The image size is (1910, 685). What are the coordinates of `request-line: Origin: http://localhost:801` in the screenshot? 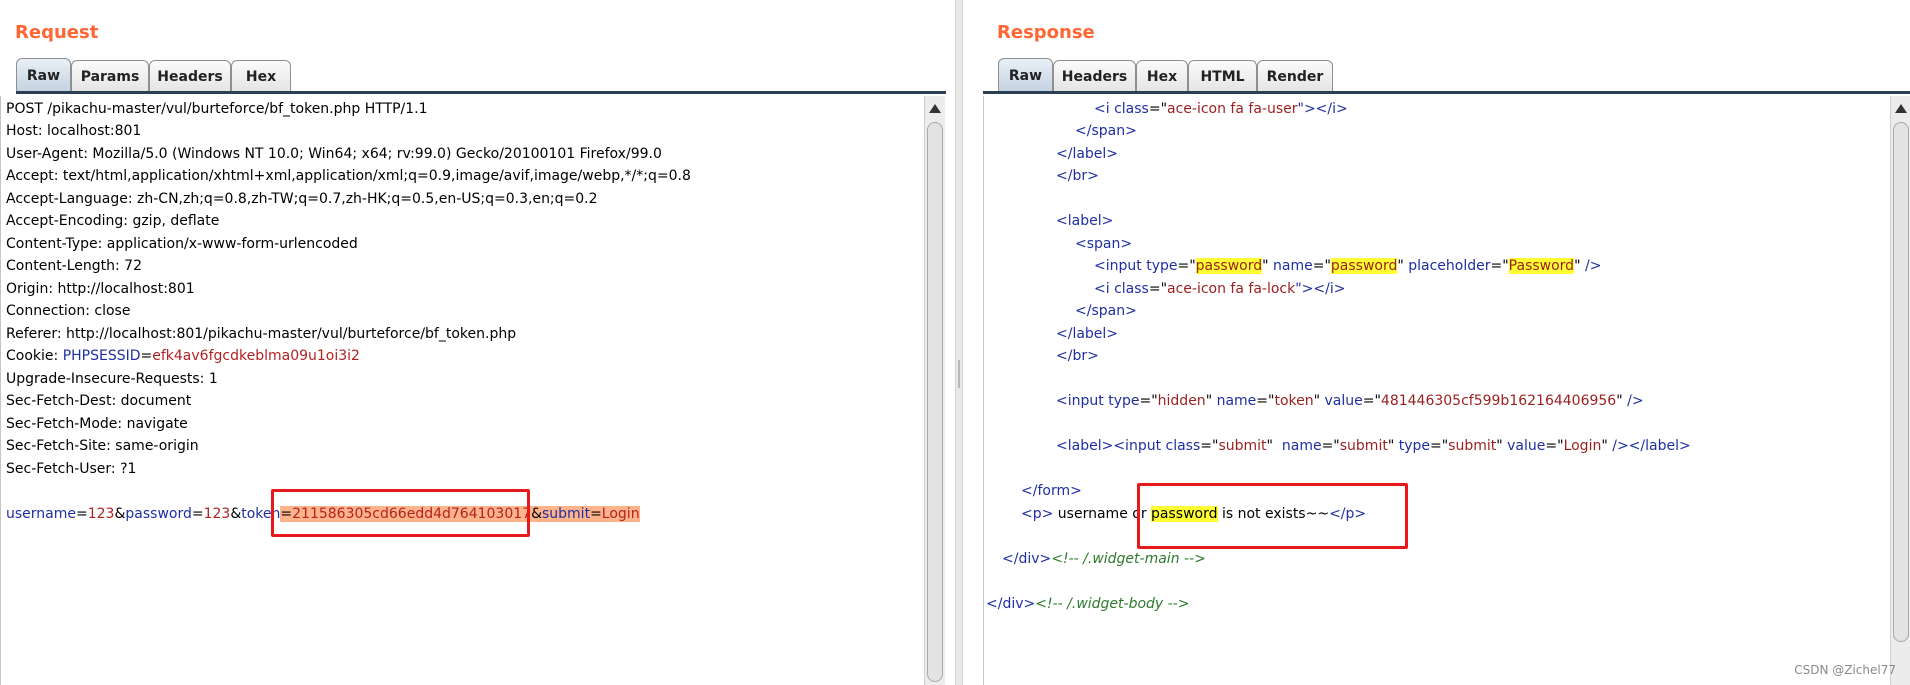 It's located at (100, 289).